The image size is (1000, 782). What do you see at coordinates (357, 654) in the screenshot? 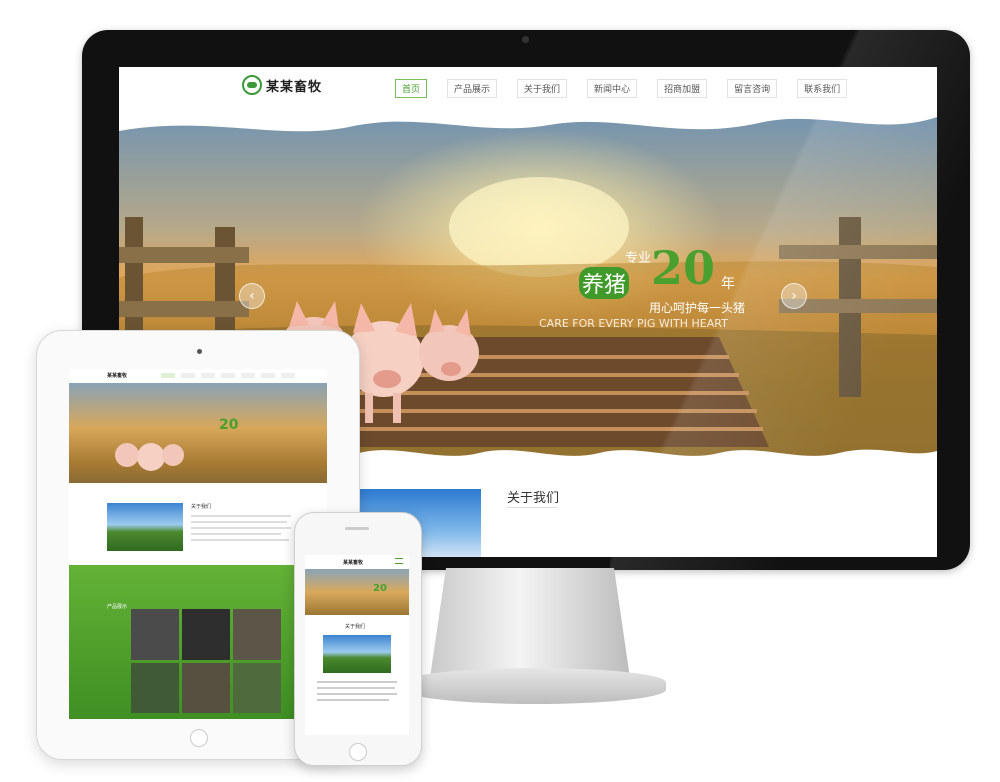
I see `phone-about-image` at bounding box center [357, 654].